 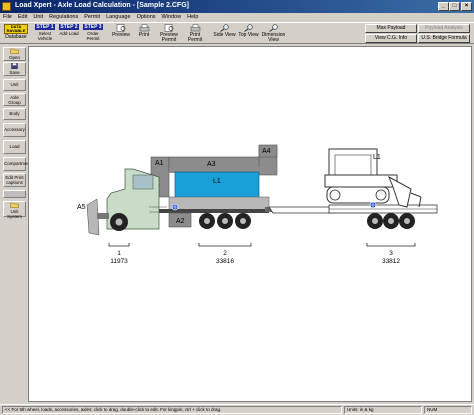 What do you see at coordinates (454, 6) in the screenshot?
I see `maximize-button: □` at bounding box center [454, 6].